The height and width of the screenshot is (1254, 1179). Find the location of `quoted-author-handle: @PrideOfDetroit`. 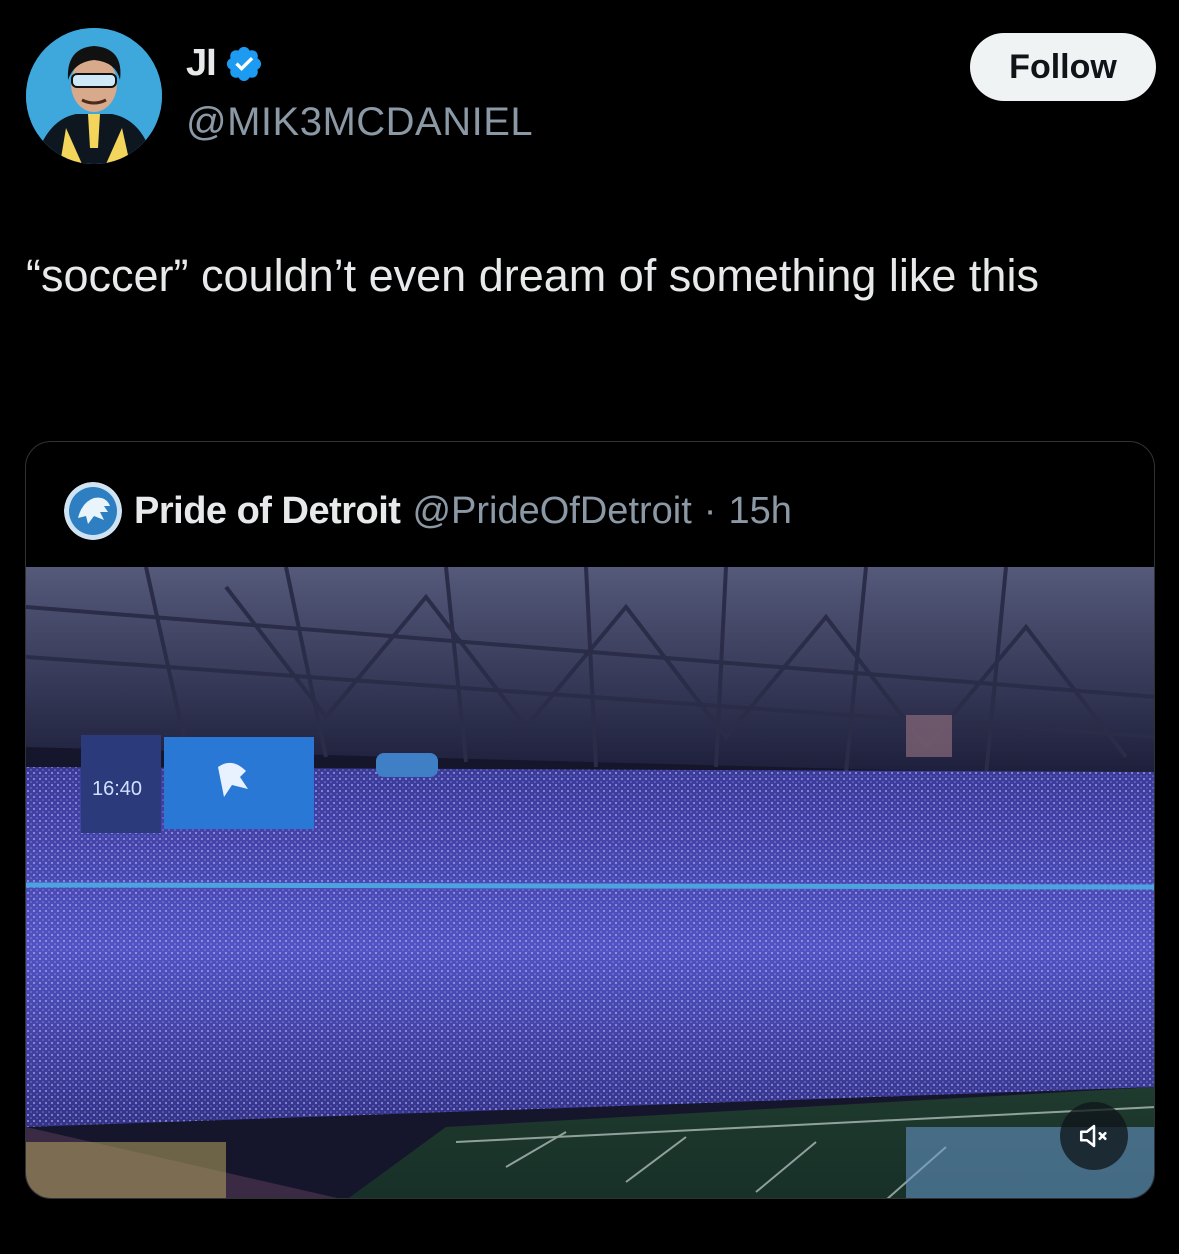

quoted-author-handle: @PrideOfDetroit is located at coordinates (551, 511).